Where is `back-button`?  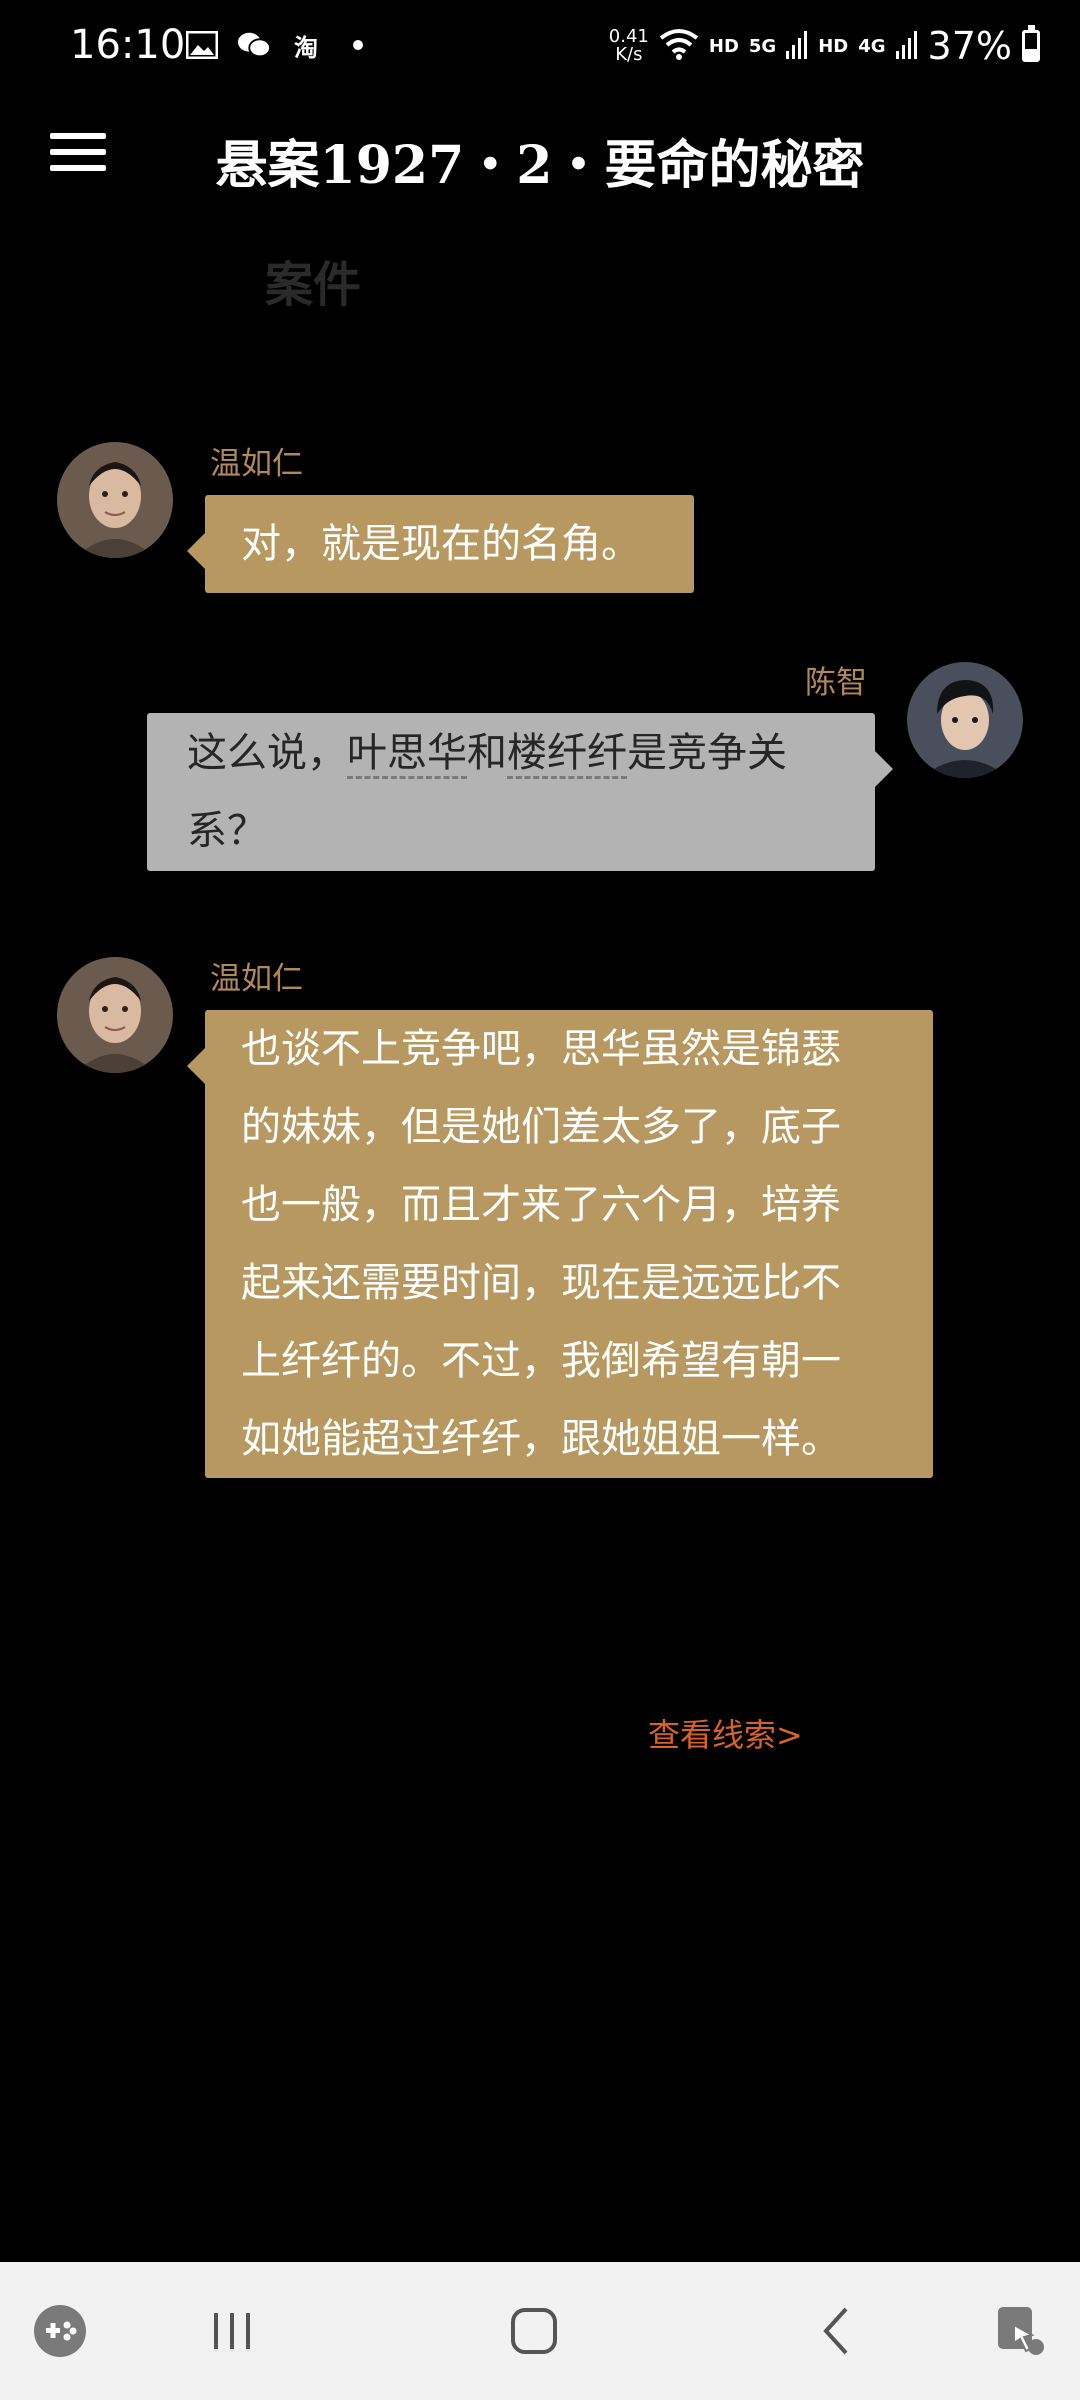
back-button is located at coordinates (836, 2331).